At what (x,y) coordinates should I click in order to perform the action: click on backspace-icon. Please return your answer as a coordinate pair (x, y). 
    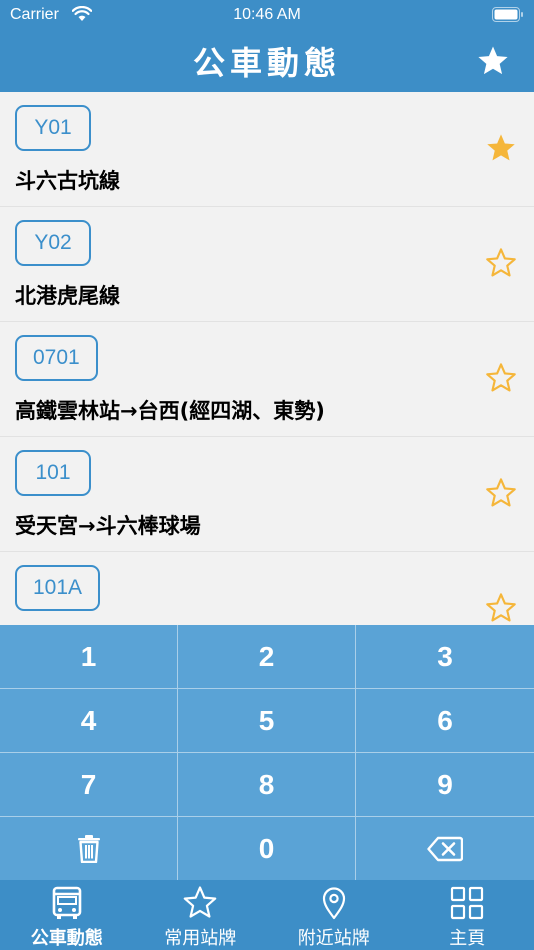
    Looking at the image, I should click on (445, 848).